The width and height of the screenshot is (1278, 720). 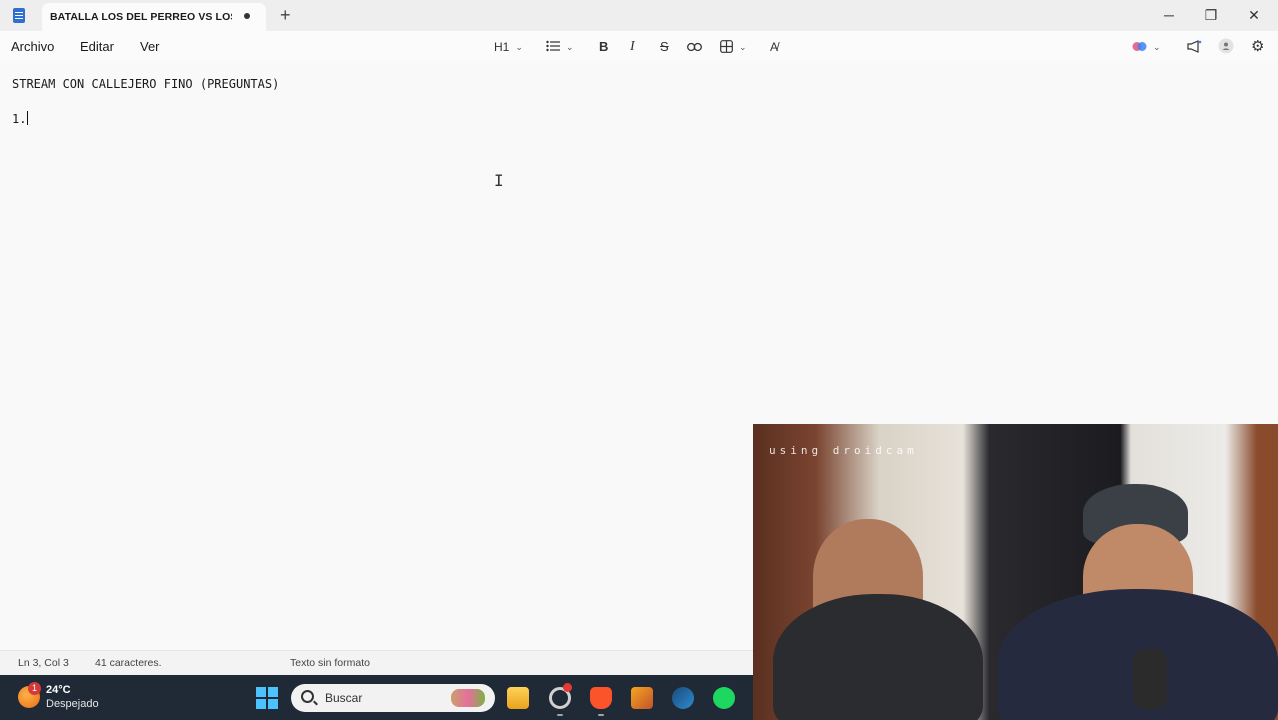 I want to click on taskbar: 1 24°C Despejado Buscar, so click(x=376, y=697).